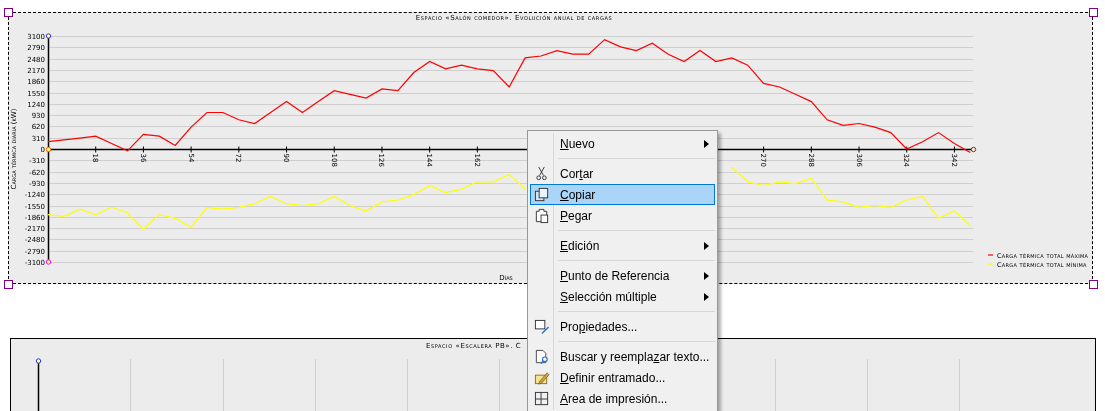 This screenshot has height=411, width=1105. What do you see at coordinates (622, 245) in the screenshot?
I see `menu-item: Edición` at bounding box center [622, 245].